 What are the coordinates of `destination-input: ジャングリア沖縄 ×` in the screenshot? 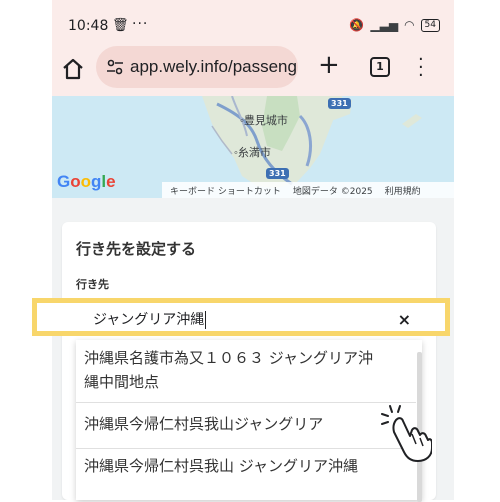 It's located at (241, 317).